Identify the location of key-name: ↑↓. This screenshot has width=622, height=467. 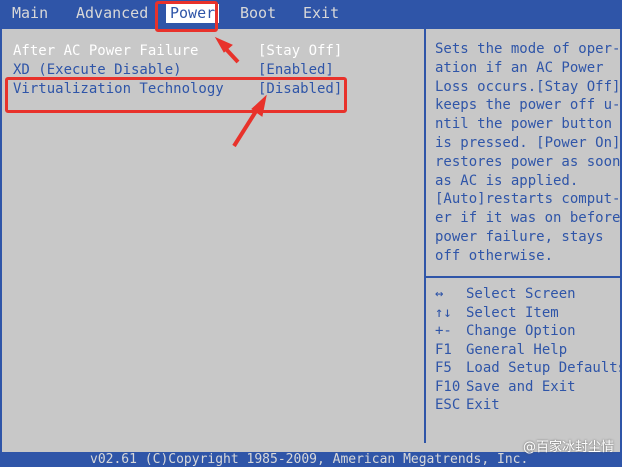
(443, 312).